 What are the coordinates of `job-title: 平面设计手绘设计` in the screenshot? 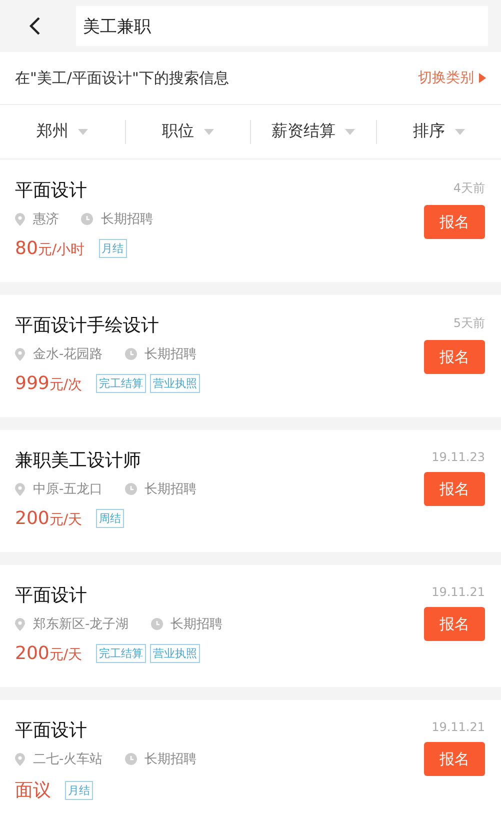 It's located at (87, 325).